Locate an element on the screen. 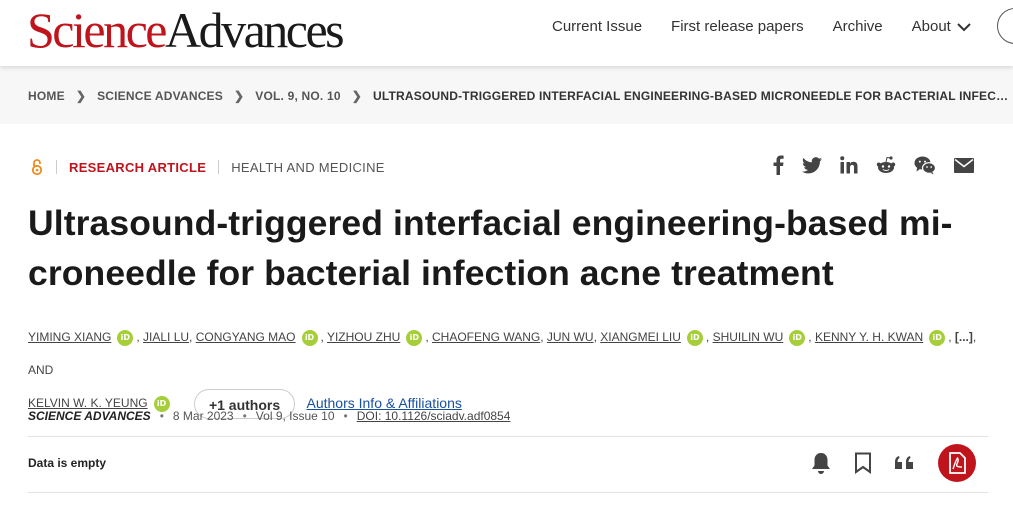  doi-link: DOI: 10.1126/sciadv.adf0854 is located at coordinates (434, 416).